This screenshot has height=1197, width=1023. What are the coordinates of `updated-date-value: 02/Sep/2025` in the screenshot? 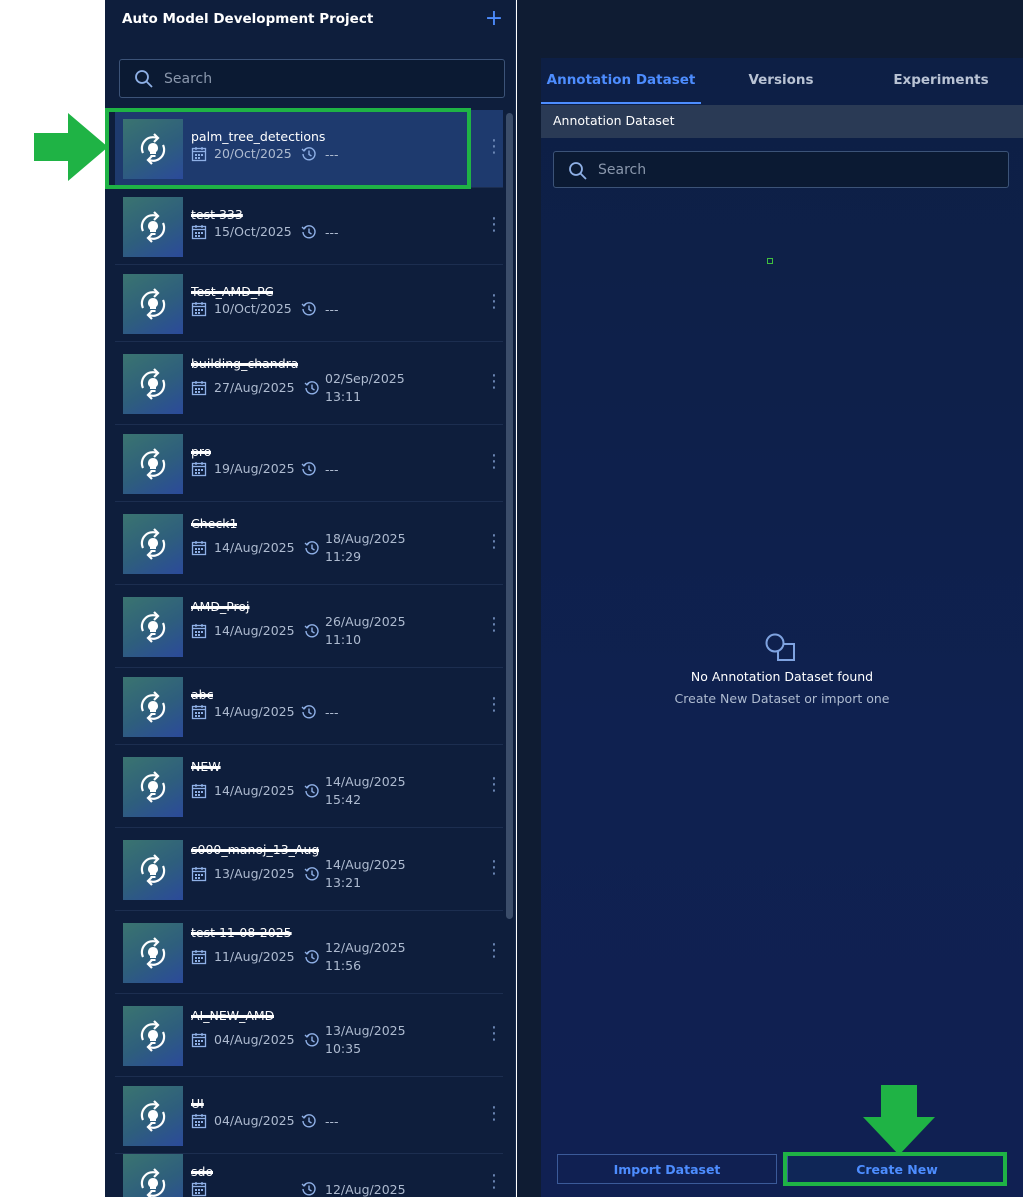 It's located at (365, 378).